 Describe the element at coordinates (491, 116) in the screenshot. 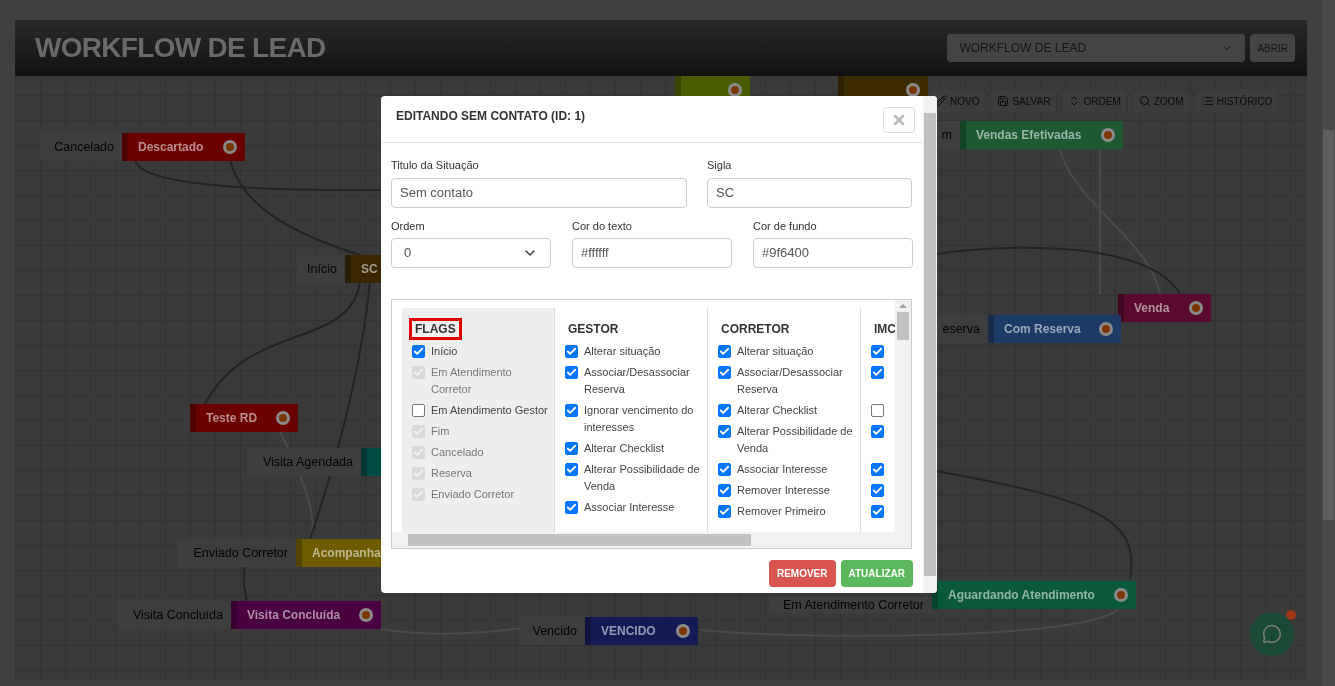

I see `dialog-title: EDITANDO SEM CONTATO (ID: 1)` at that location.